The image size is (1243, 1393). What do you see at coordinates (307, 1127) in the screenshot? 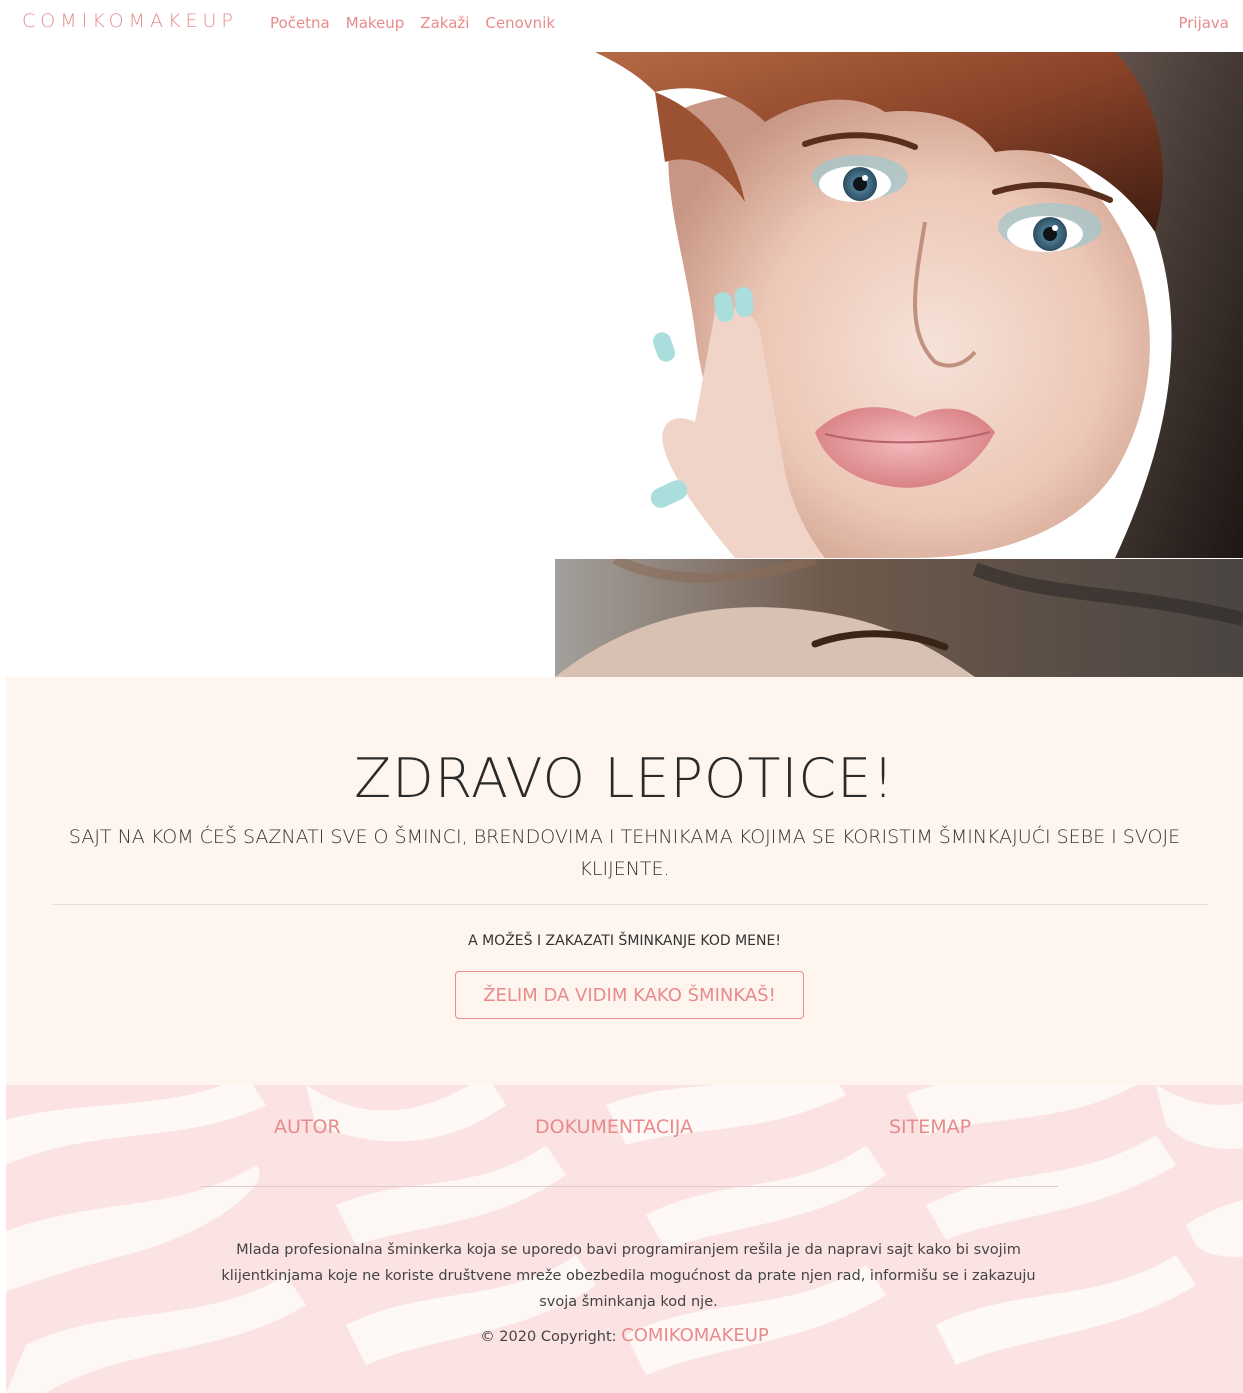
I see `footer-link-autor: AUTOR` at bounding box center [307, 1127].